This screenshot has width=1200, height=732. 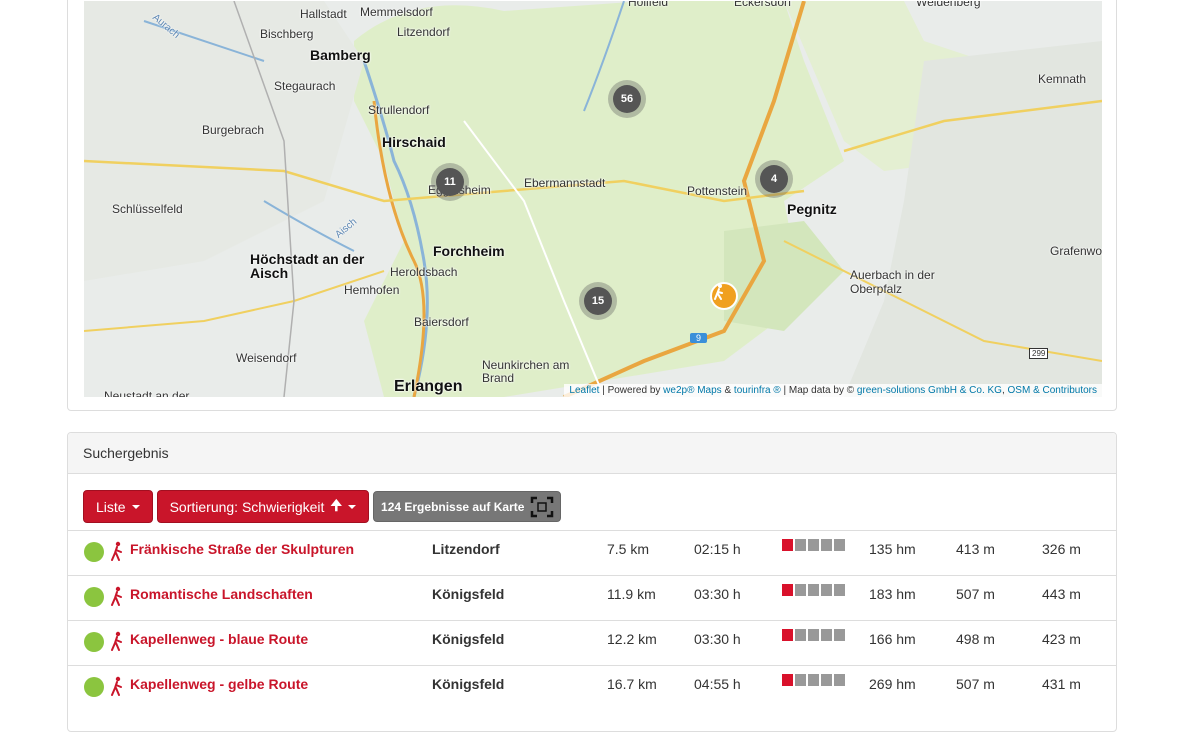 I want to click on green-solutions-link: green-solutions GmbH & Co. KG, so click(x=929, y=390).